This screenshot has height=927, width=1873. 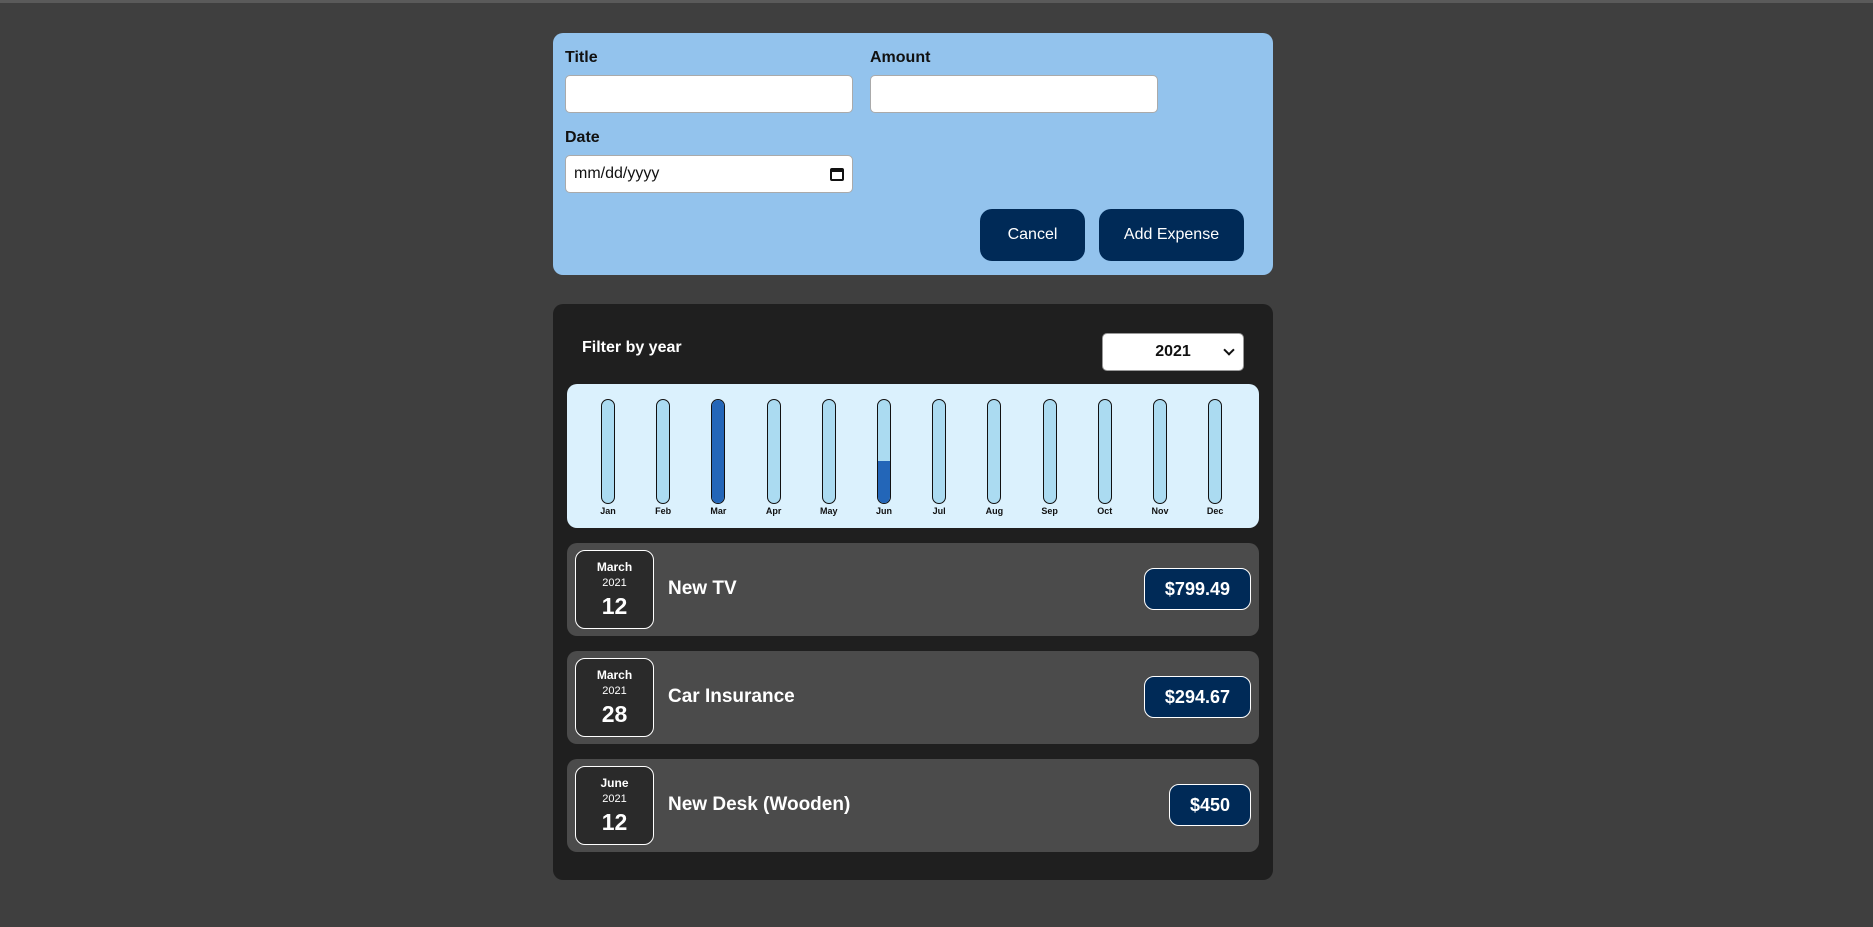 I want to click on chart-bar-label: Jun, so click(x=883, y=511).